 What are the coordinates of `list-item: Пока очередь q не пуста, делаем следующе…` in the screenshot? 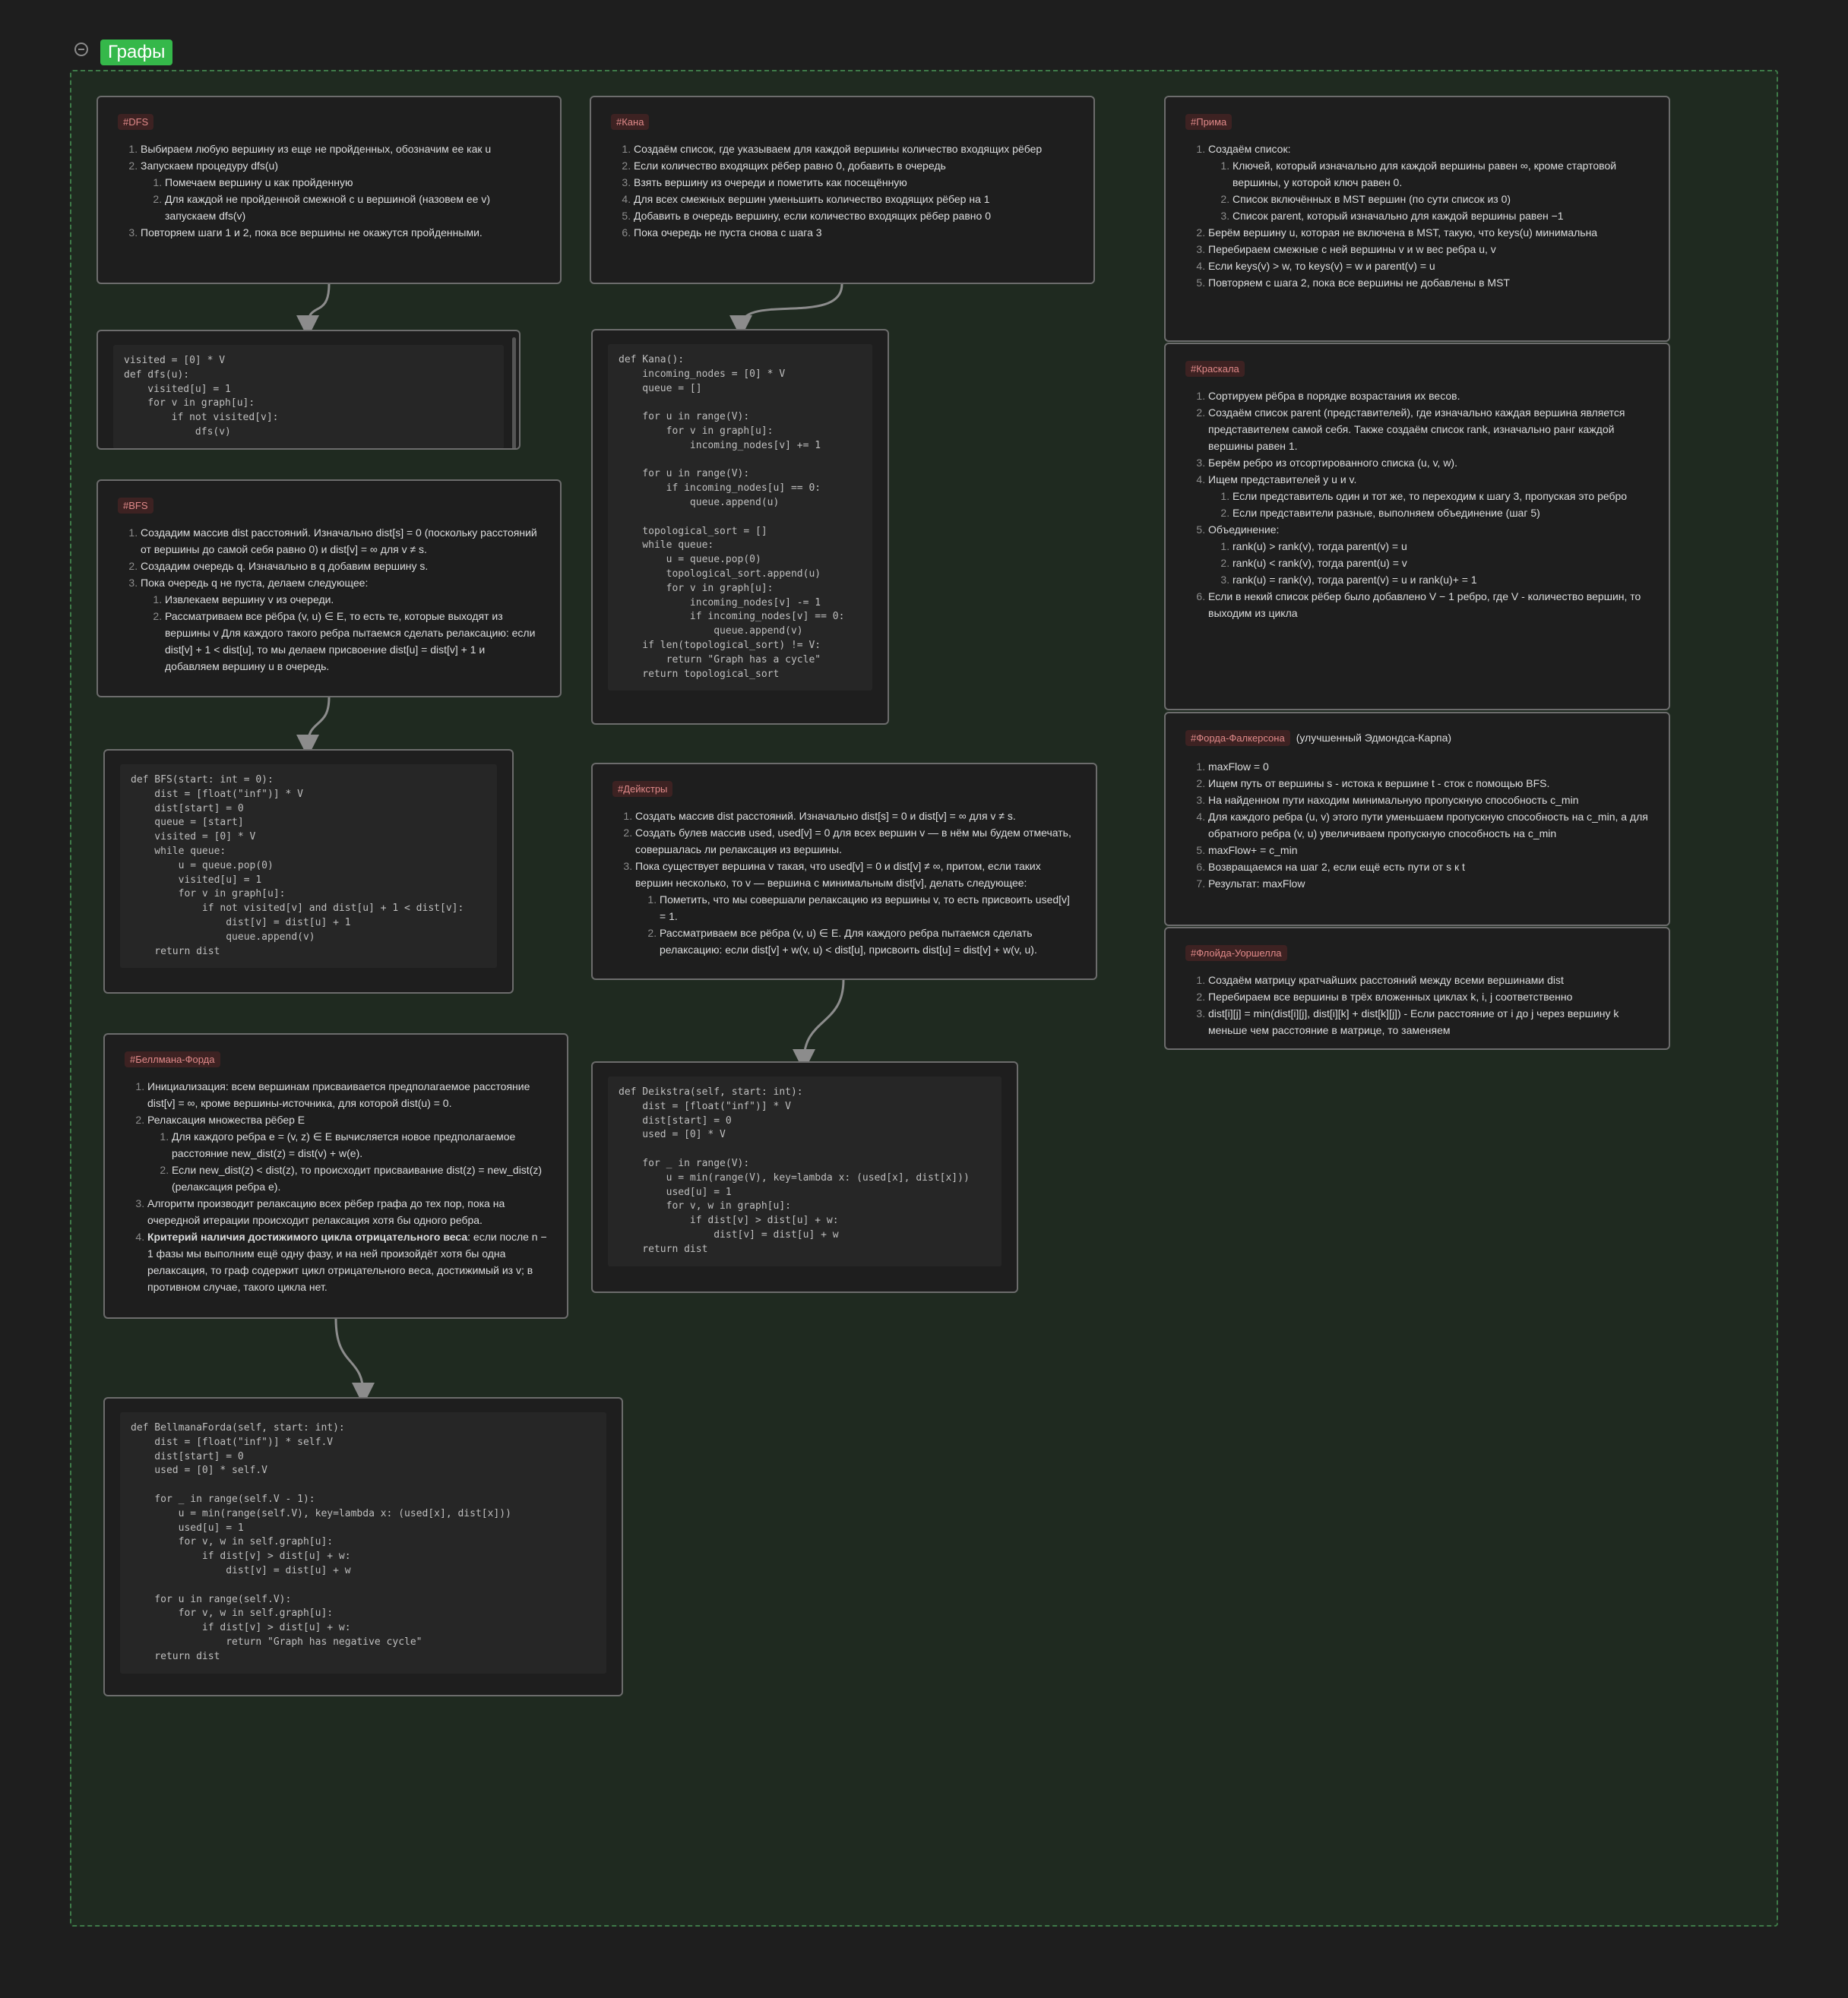 It's located at (340, 624).